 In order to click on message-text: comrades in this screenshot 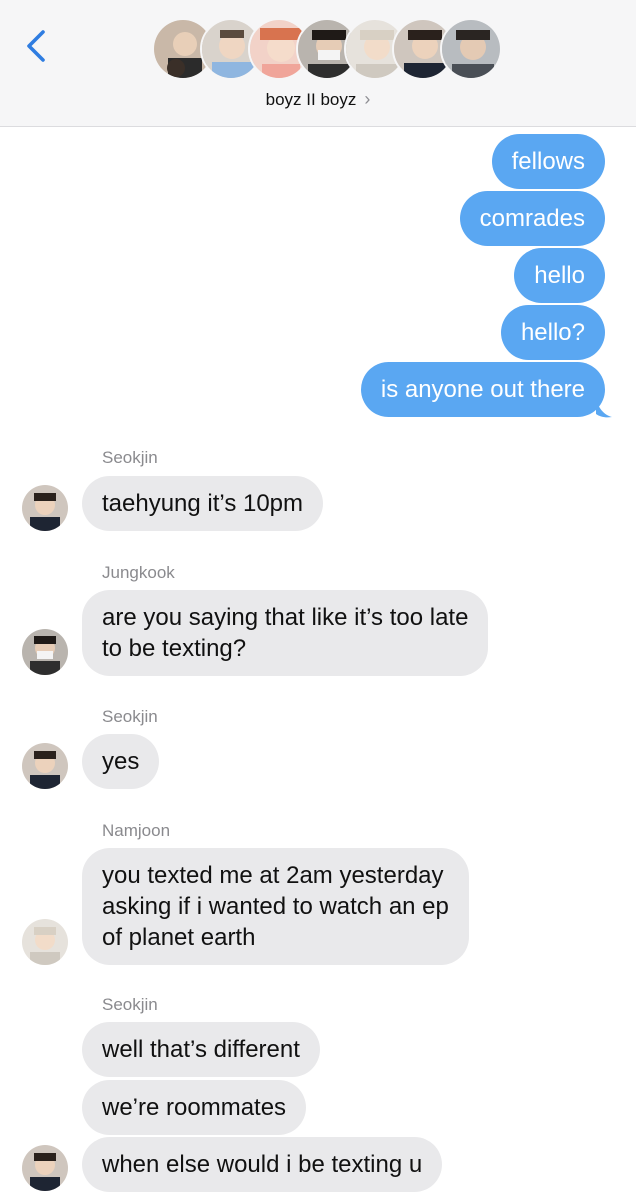, I will do `click(532, 218)`.